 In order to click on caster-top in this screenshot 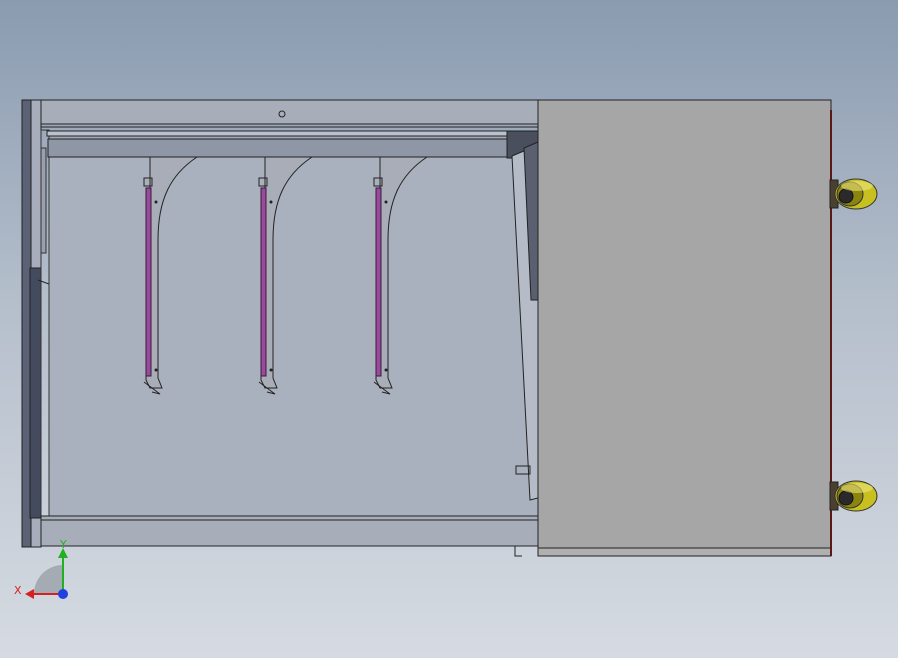, I will do `click(853, 194)`.